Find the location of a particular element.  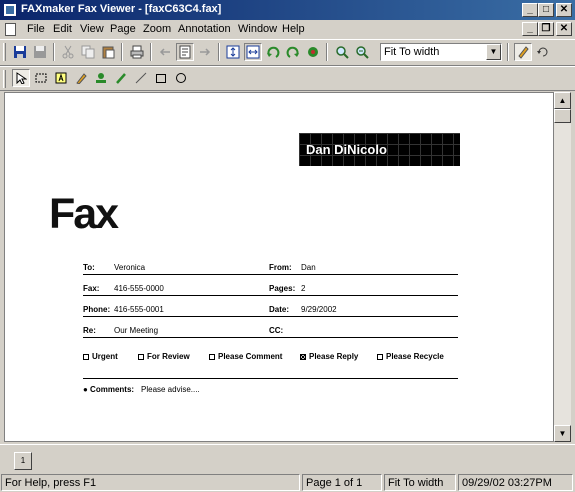

rotate-180-icon is located at coordinates (313, 52).